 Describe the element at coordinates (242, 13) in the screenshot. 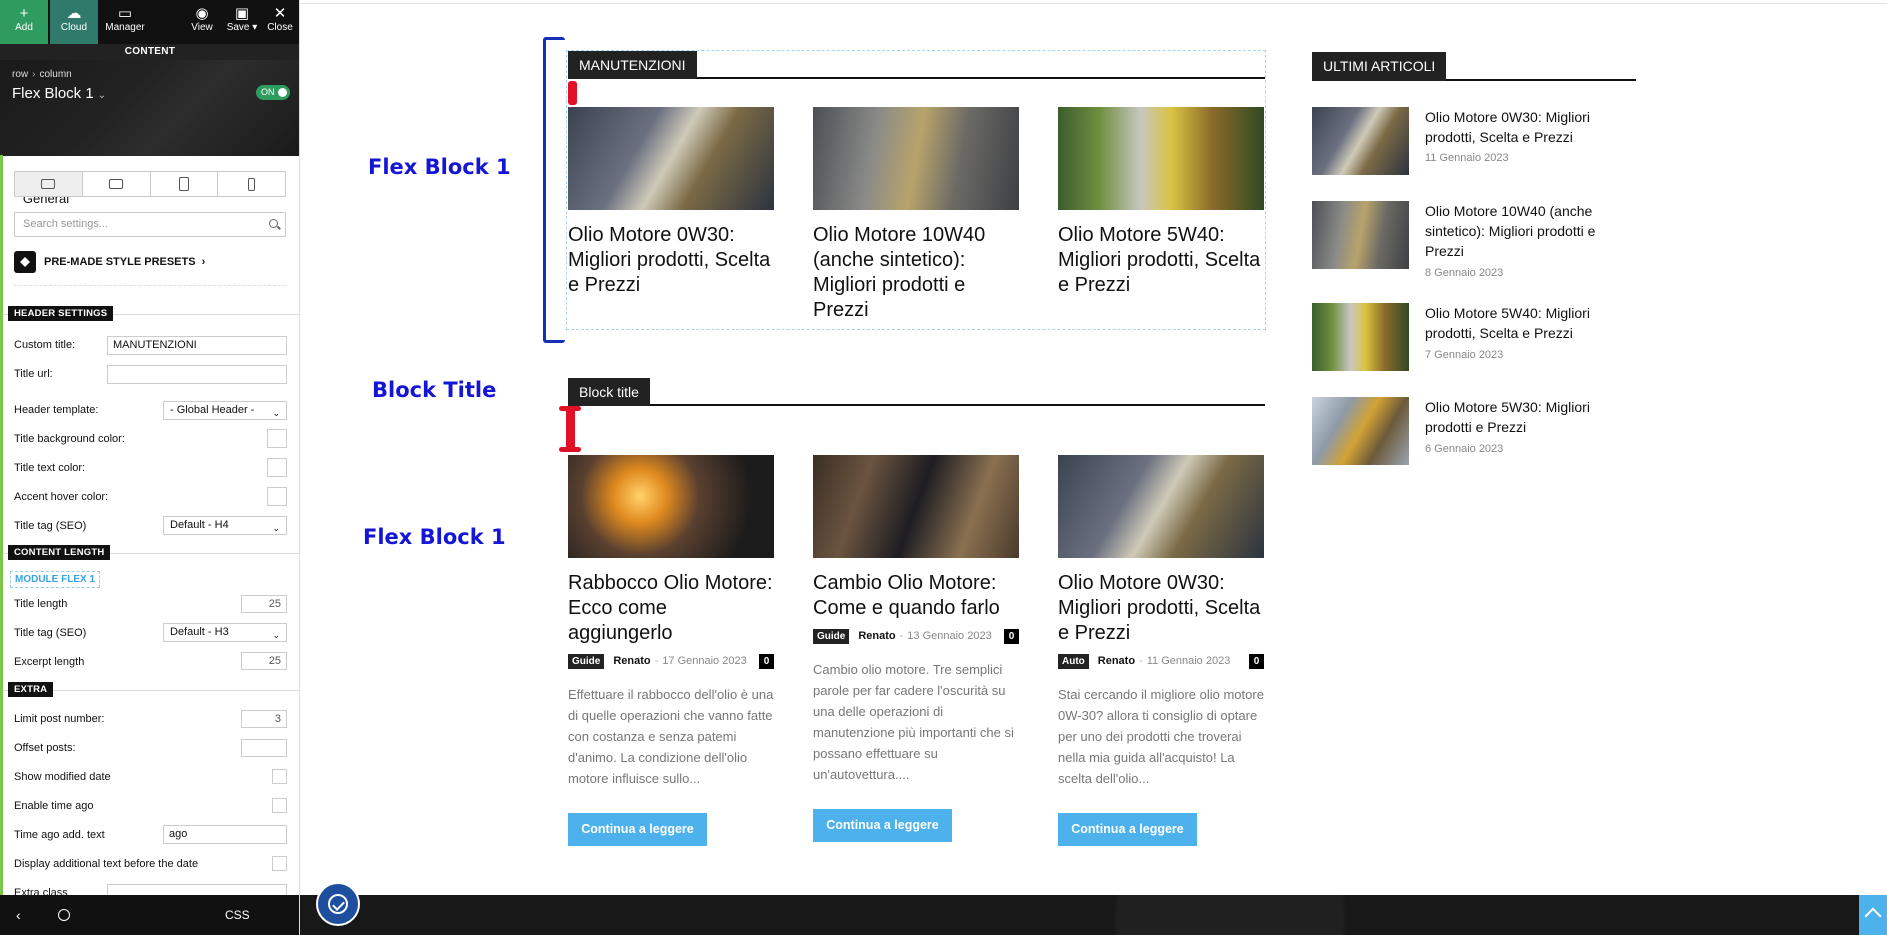

I see `floppy-icon: ▣` at that location.